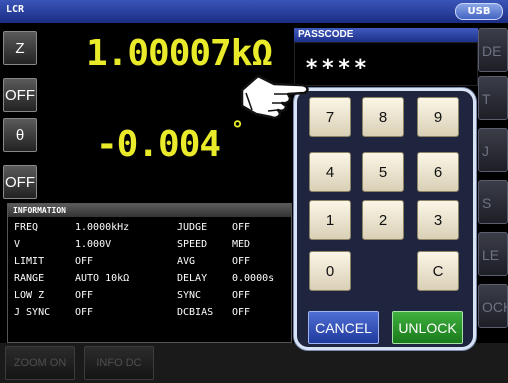 The width and height of the screenshot is (508, 383). What do you see at coordinates (20, 95) in the screenshot?
I see `param2-button: OFF` at bounding box center [20, 95].